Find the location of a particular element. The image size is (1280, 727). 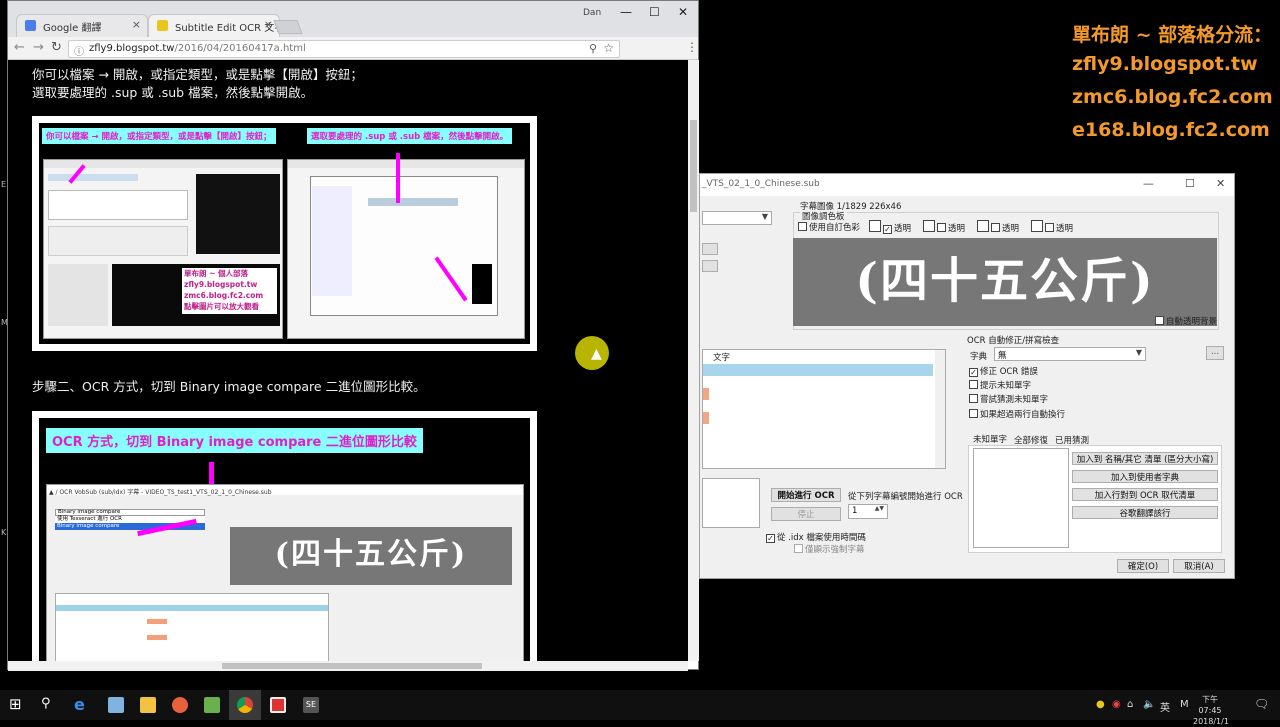

windows-start-icon: ⊞ is located at coordinates (17, 704).